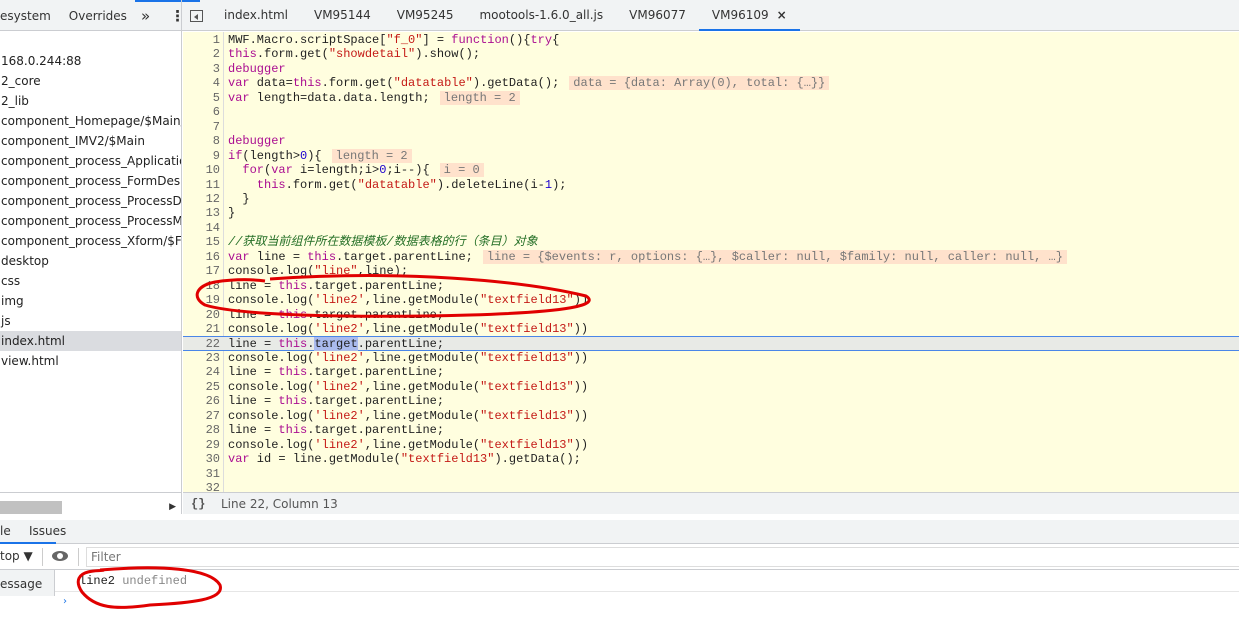 The width and height of the screenshot is (1239, 617). Describe the element at coordinates (711, 199) in the screenshot. I see `code-line: 12 }` at that location.